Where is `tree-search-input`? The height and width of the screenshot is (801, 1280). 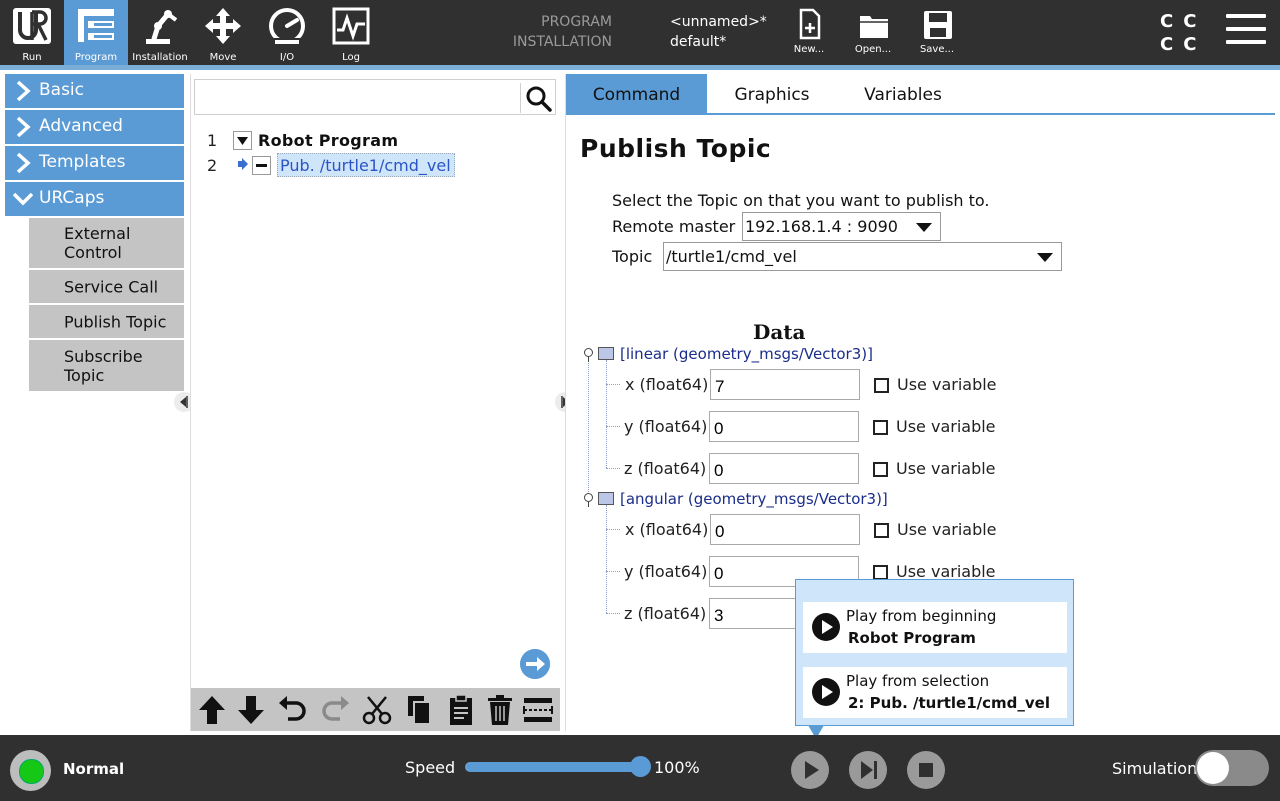
tree-search-input is located at coordinates (356, 97).